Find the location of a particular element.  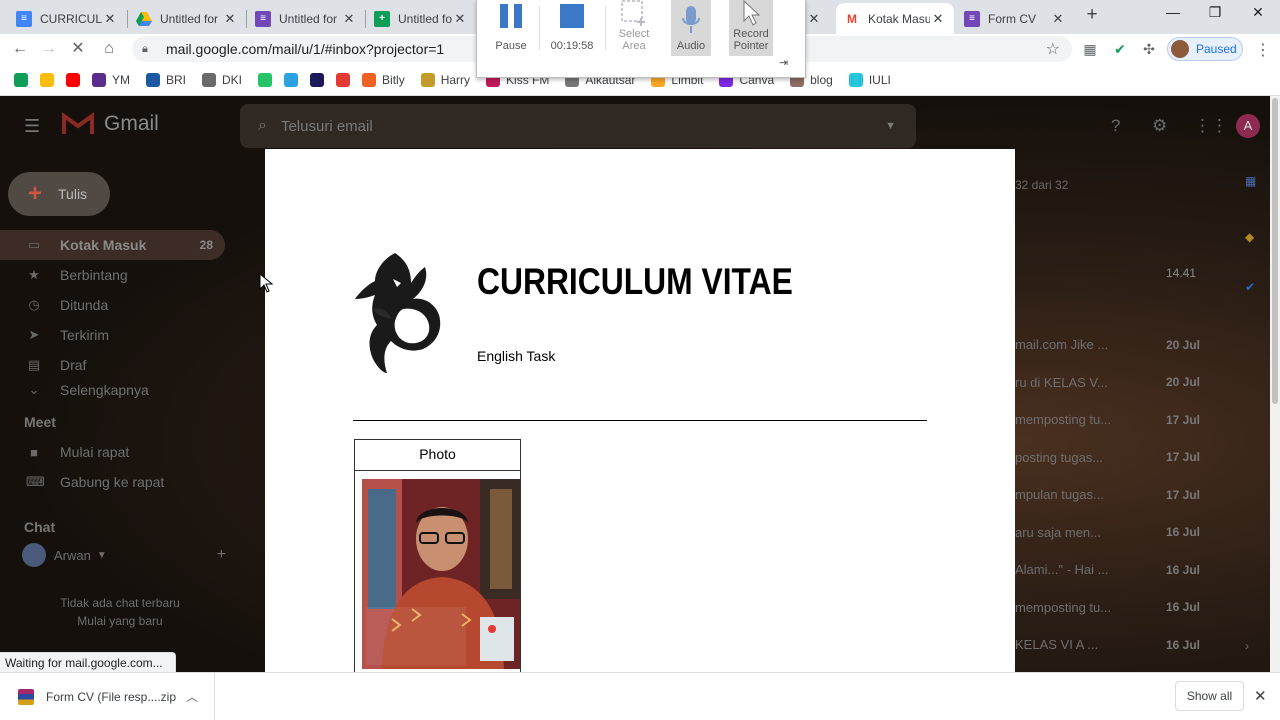

bookmark-item: IULI is located at coordinates (869, 79).